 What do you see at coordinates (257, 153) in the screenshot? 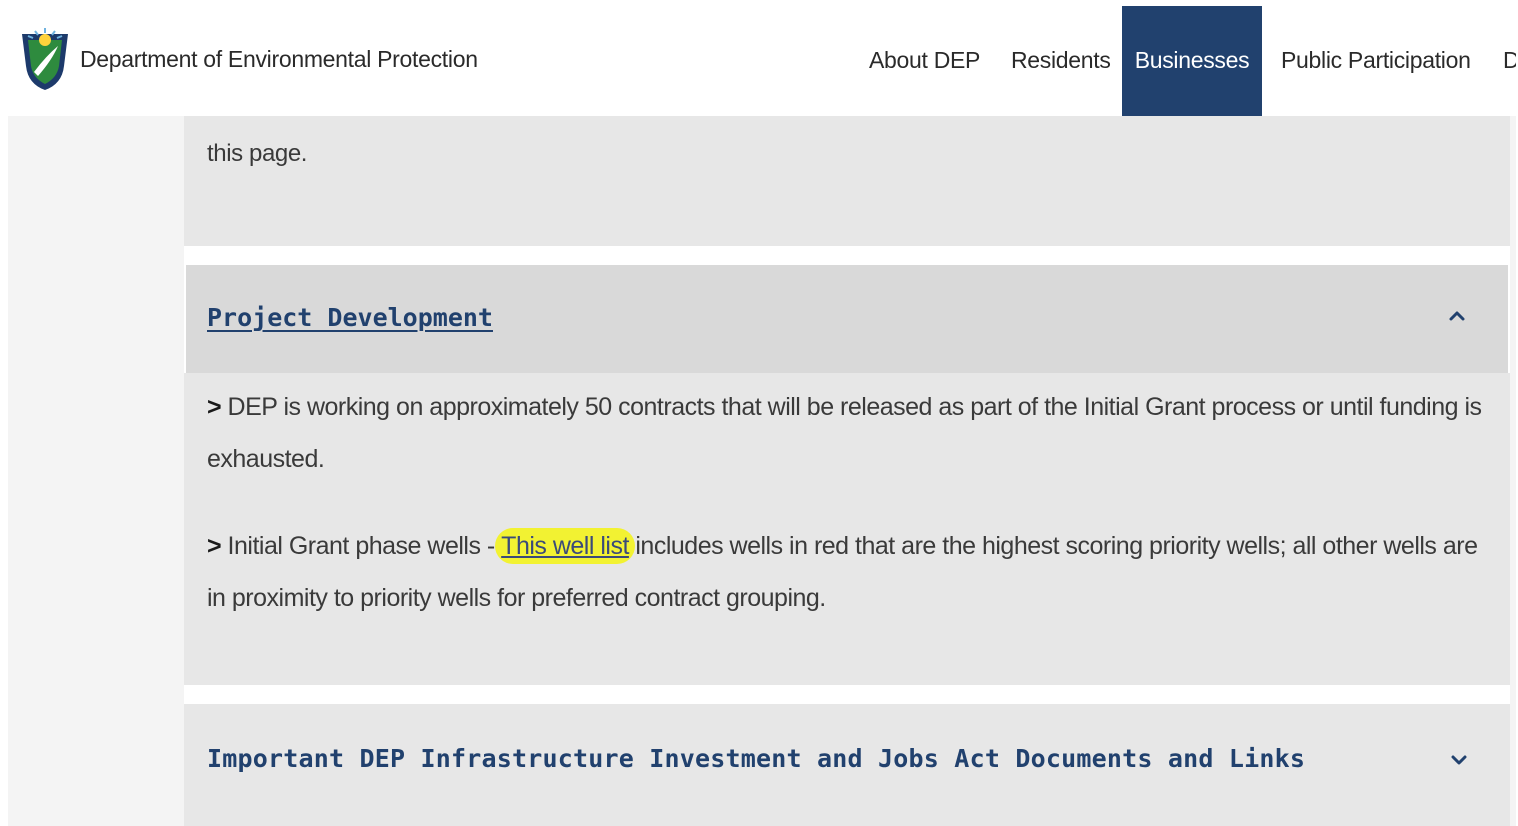
I see `previous-section-text: this page.` at bounding box center [257, 153].